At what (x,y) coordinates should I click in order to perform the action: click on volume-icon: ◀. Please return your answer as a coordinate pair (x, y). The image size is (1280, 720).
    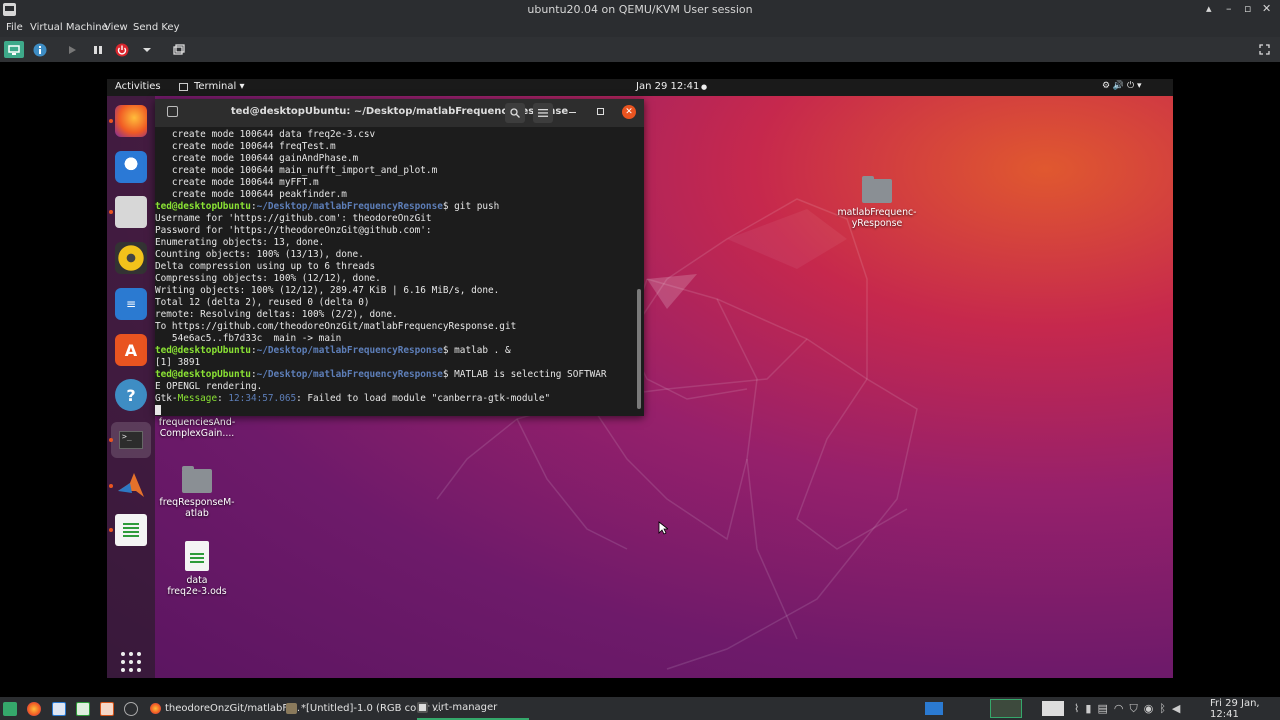
    Looking at the image, I should click on (1176, 708).